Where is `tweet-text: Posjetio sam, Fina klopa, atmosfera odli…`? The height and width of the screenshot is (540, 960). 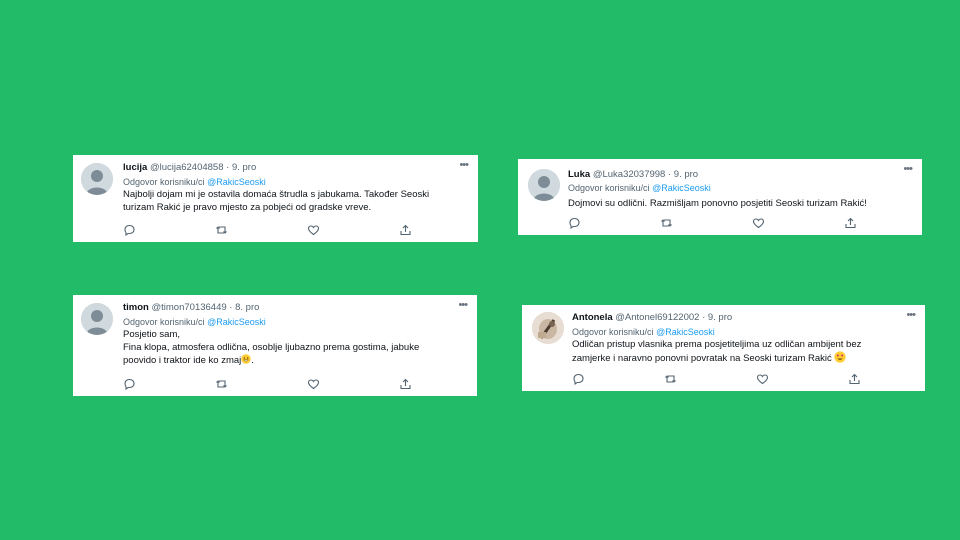 tweet-text: Posjetio sam, Fina klopa, atmosfera odli… is located at coordinates (293, 347).